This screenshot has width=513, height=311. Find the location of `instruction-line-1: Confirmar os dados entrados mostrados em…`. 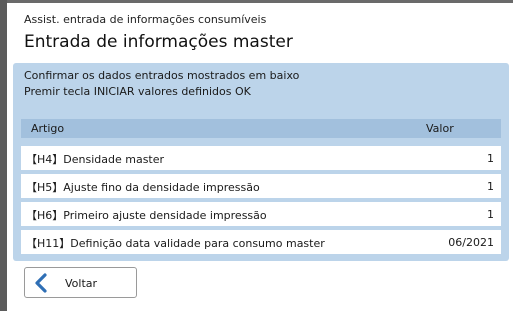

instruction-line-1: Confirmar os dados entrados mostrados em… is located at coordinates (162, 75).